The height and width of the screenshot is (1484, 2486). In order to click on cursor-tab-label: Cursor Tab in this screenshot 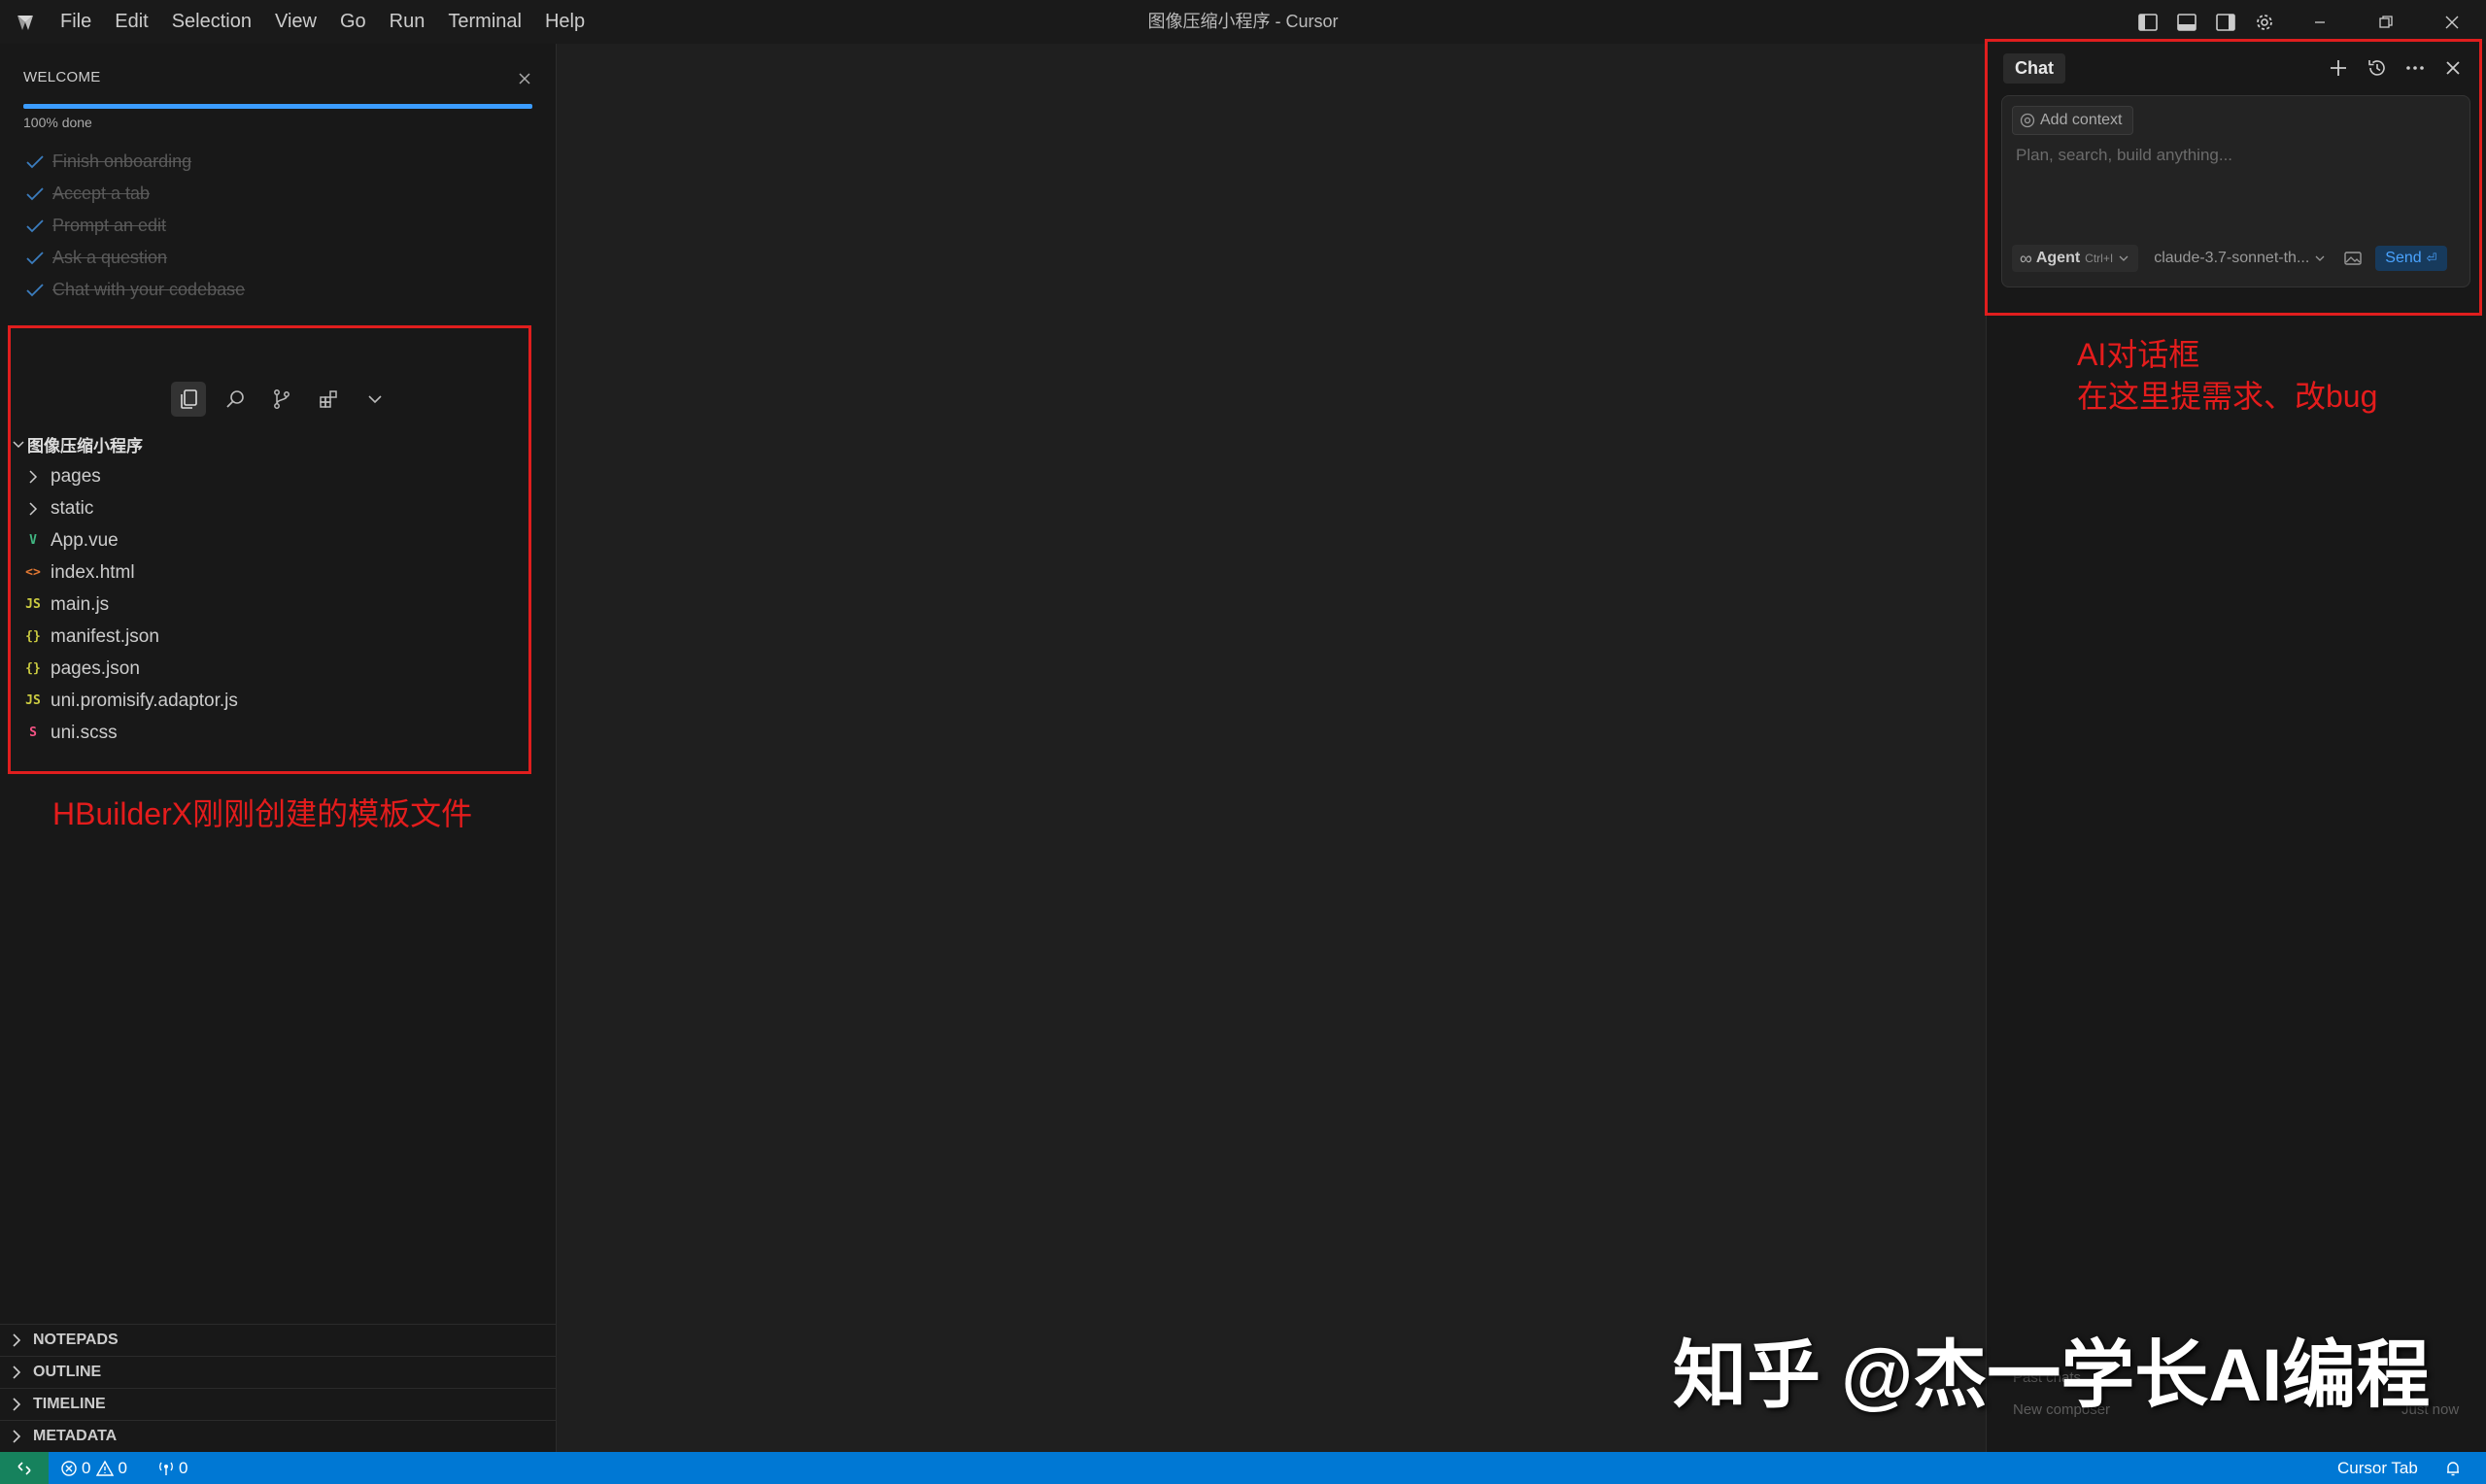, I will do `click(2377, 1468)`.